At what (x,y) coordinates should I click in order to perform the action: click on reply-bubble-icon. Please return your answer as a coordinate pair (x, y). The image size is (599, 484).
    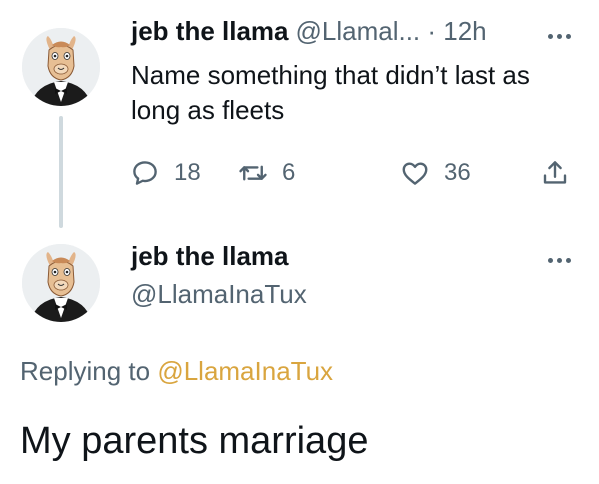
    Looking at the image, I should click on (145, 173).